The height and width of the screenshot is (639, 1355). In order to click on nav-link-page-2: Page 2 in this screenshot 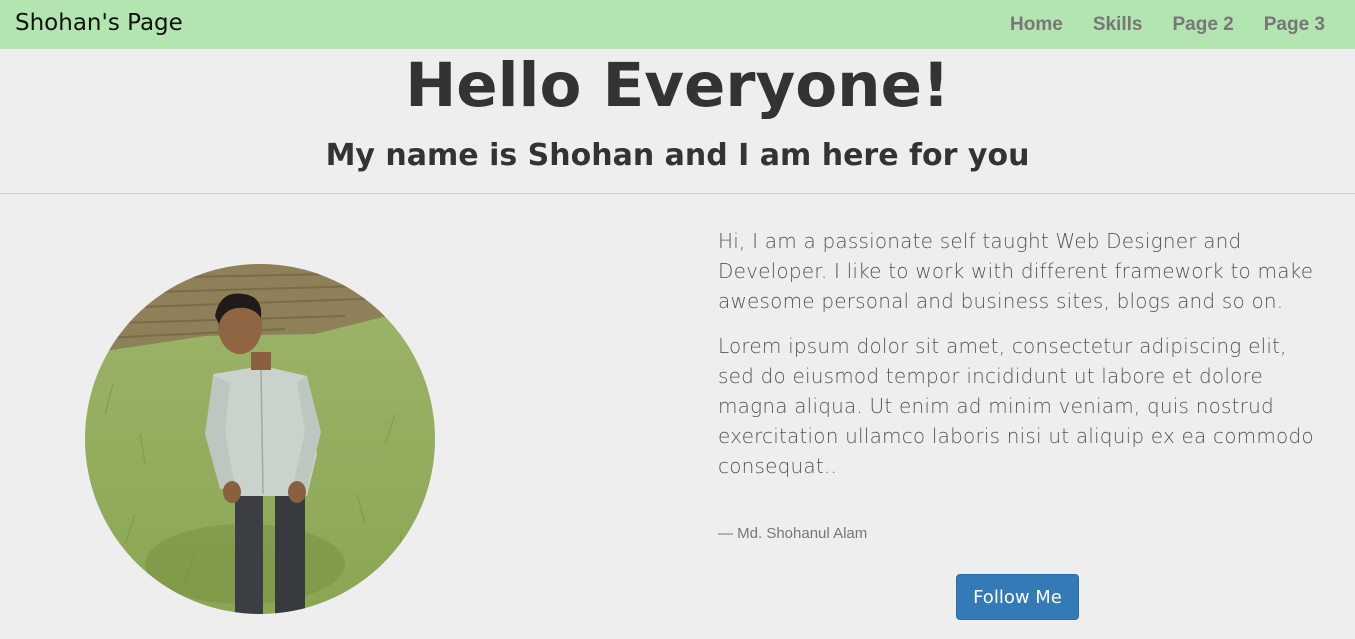, I will do `click(1202, 25)`.